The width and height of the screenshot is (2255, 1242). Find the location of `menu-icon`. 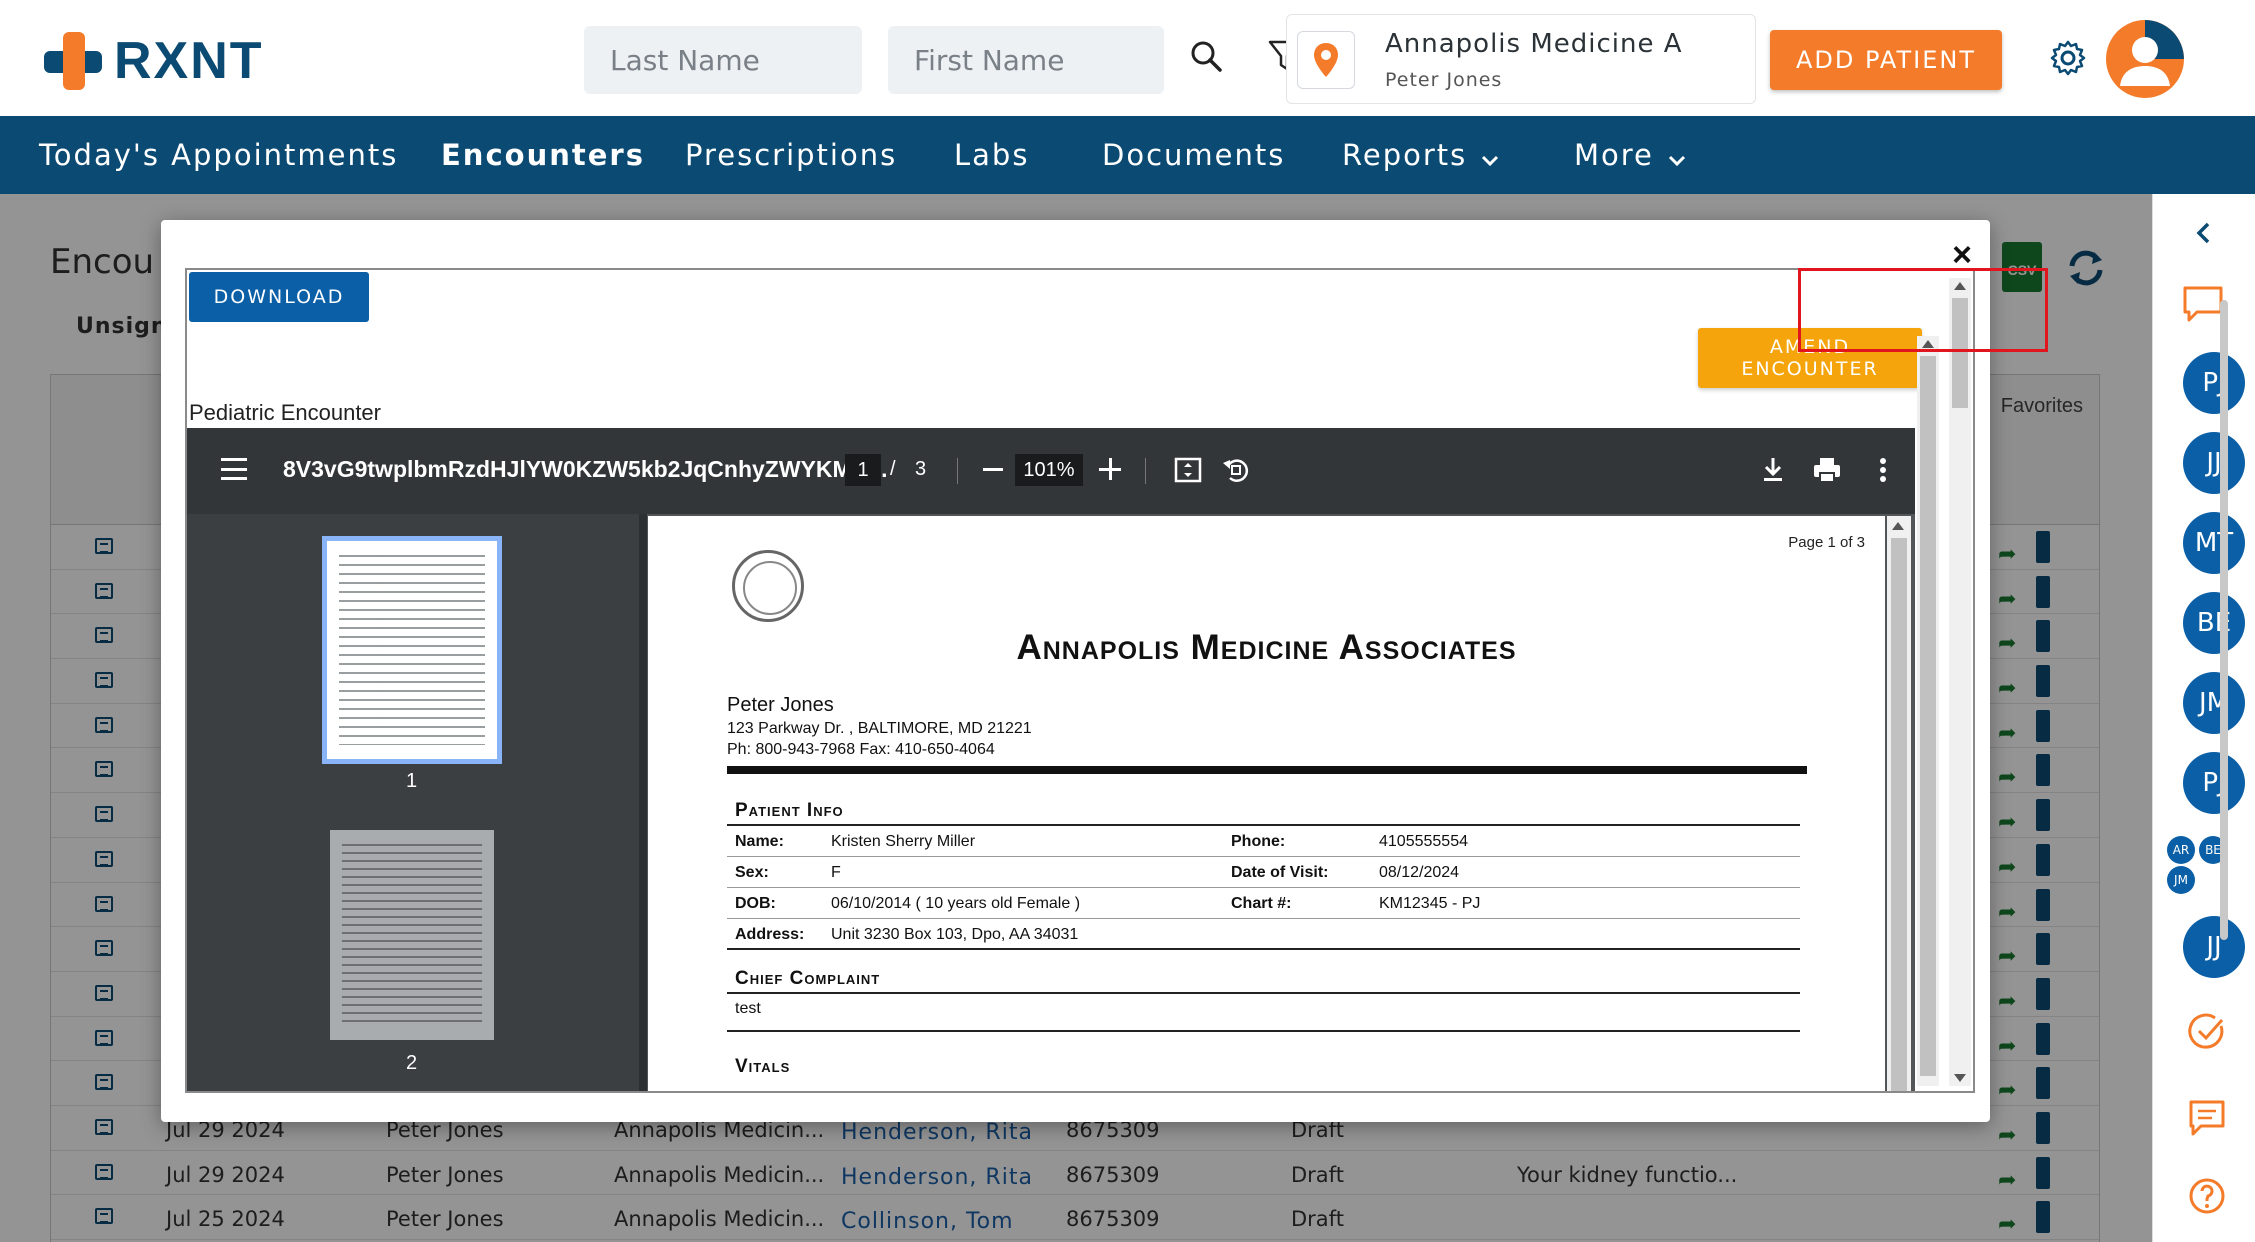

menu-icon is located at coordinates (234, 469).